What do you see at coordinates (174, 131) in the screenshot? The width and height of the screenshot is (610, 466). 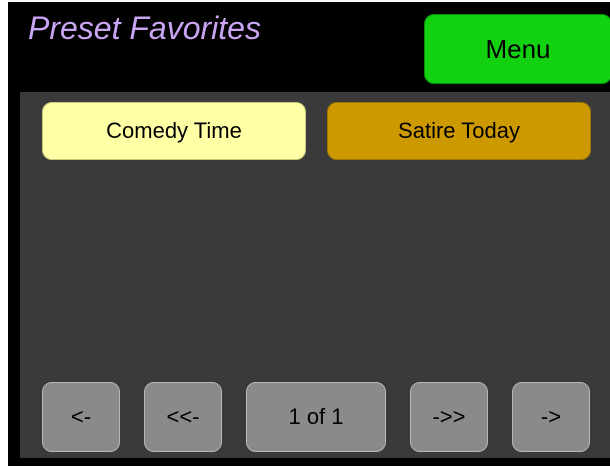 I see `favorite-button-comedy-time: Comedy Time` at bounding box center [174, 131].